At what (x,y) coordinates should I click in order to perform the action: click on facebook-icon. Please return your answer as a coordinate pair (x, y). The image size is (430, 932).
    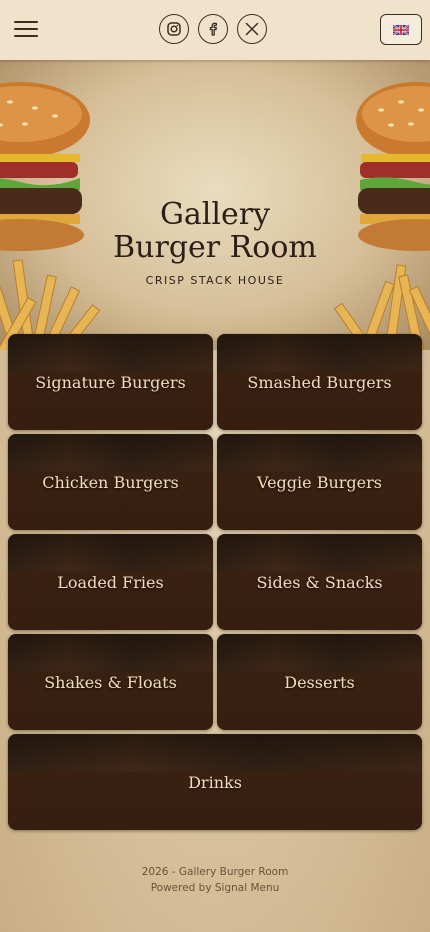
    Looking at the image, I should click on (213, 29).